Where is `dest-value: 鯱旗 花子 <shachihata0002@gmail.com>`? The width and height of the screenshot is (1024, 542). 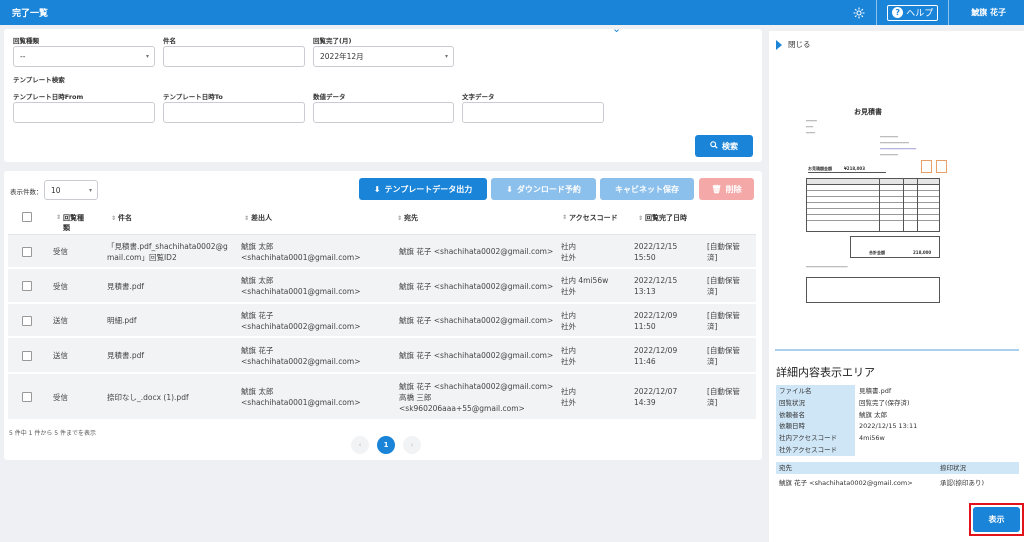
dest-value: 鯱旗 花子 <shachihata0002@gmail.com> is located at coordinates (846, 483).